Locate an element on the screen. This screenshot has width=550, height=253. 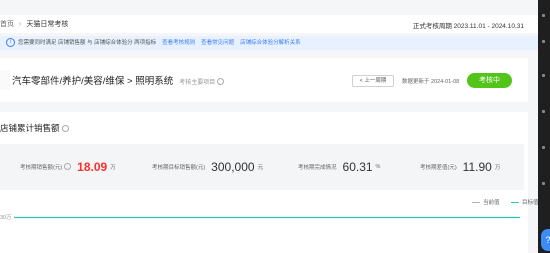
updated-date: 2024-01-08 is located at coordinates (445, 82).